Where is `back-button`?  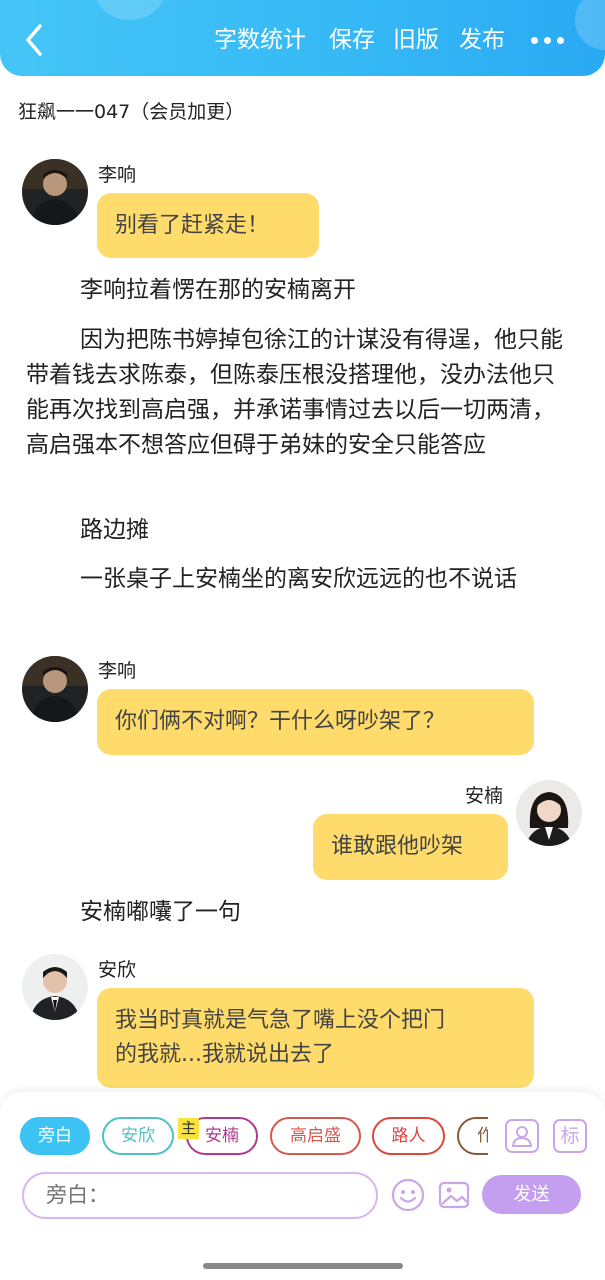 back-button is located at coordinates (34, 40).